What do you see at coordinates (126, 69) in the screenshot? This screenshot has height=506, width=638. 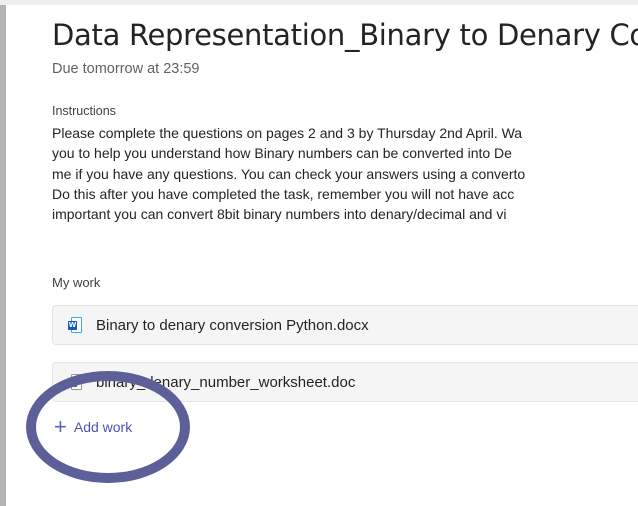 I see `due-date: Due tomorrow at 23:59` at bounding box center [126, 69].